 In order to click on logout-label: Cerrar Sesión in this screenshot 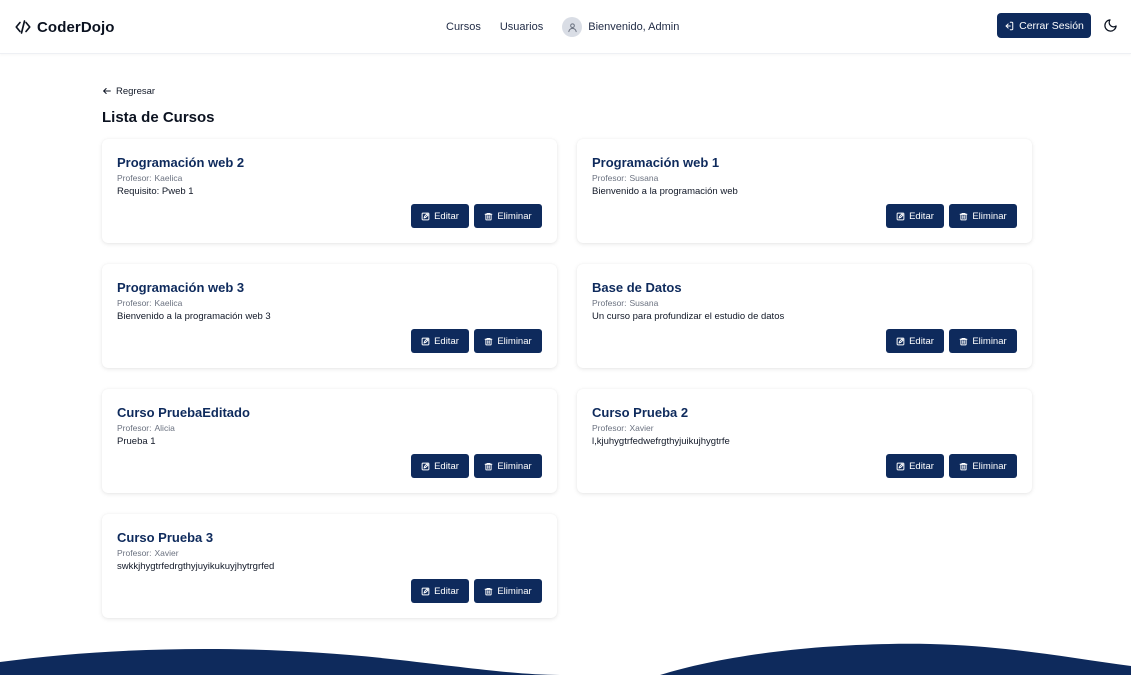, I will do `click(1051, 25)`.